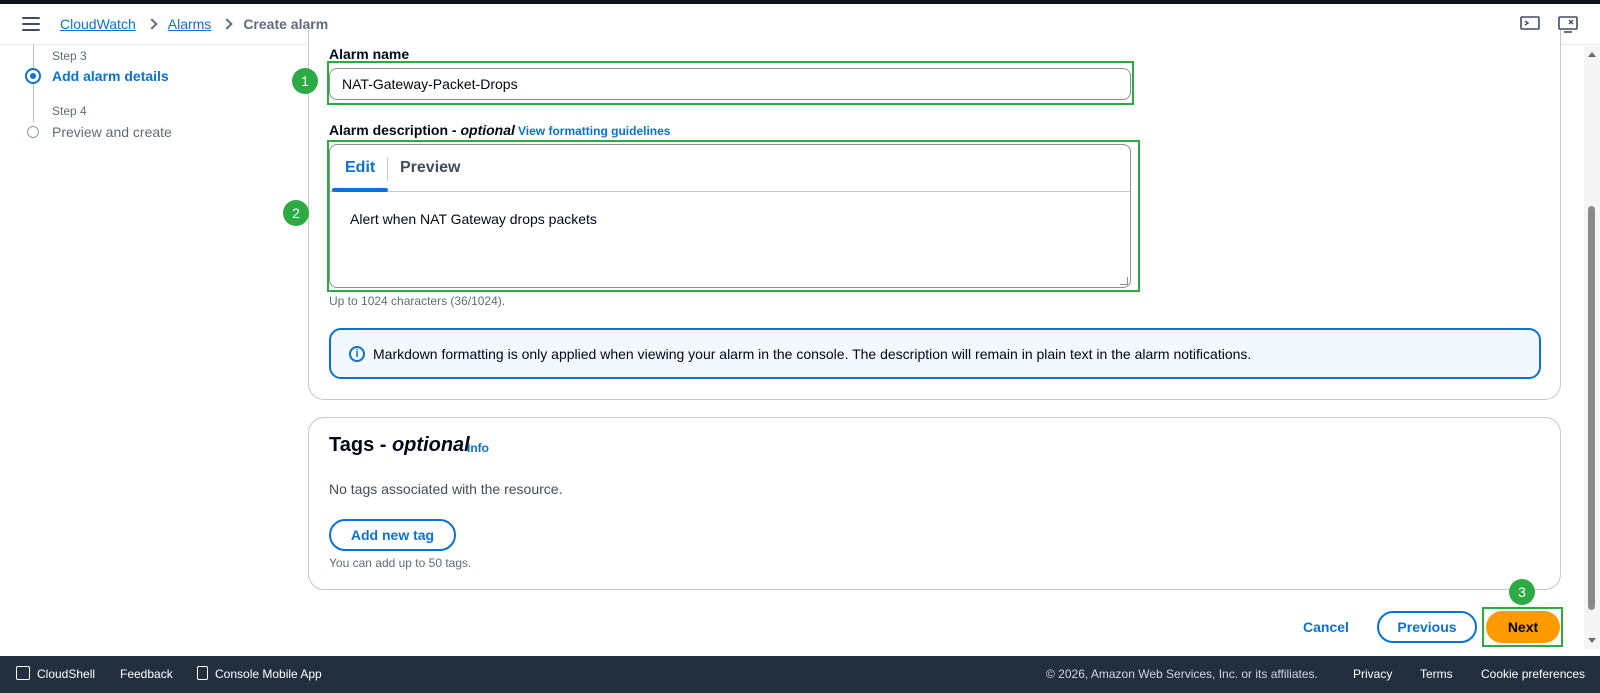 The image size is (1600, 693). I want to click on info-icon: i, so click(357, 354).